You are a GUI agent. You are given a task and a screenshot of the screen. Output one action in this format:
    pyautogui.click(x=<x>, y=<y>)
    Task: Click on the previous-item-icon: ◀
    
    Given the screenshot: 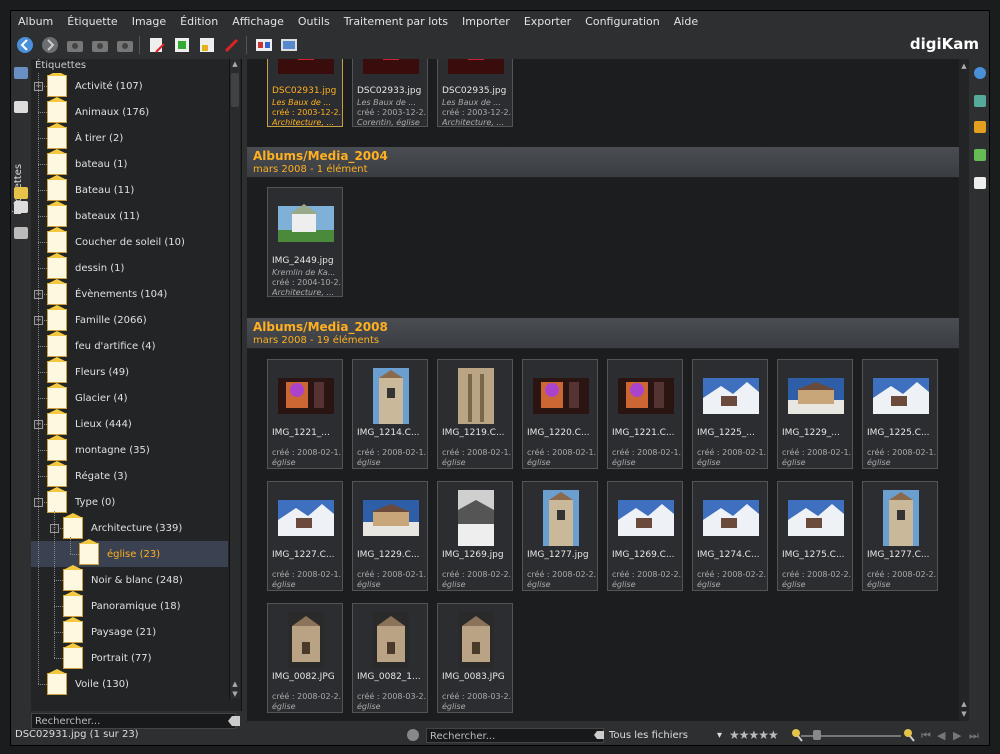 What is the action you would take?
    pyautogui.click(x=941, y=735)
    